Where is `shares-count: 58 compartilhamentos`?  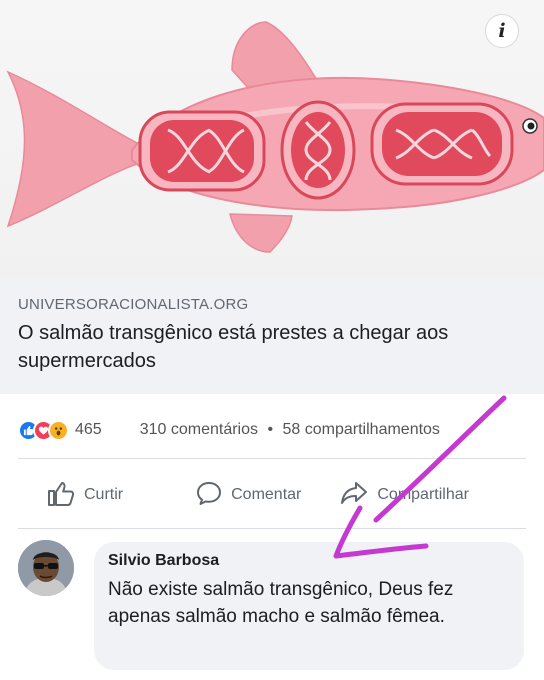 shares-count: 58 compartilhamentos is located at coordinates (361, 429).